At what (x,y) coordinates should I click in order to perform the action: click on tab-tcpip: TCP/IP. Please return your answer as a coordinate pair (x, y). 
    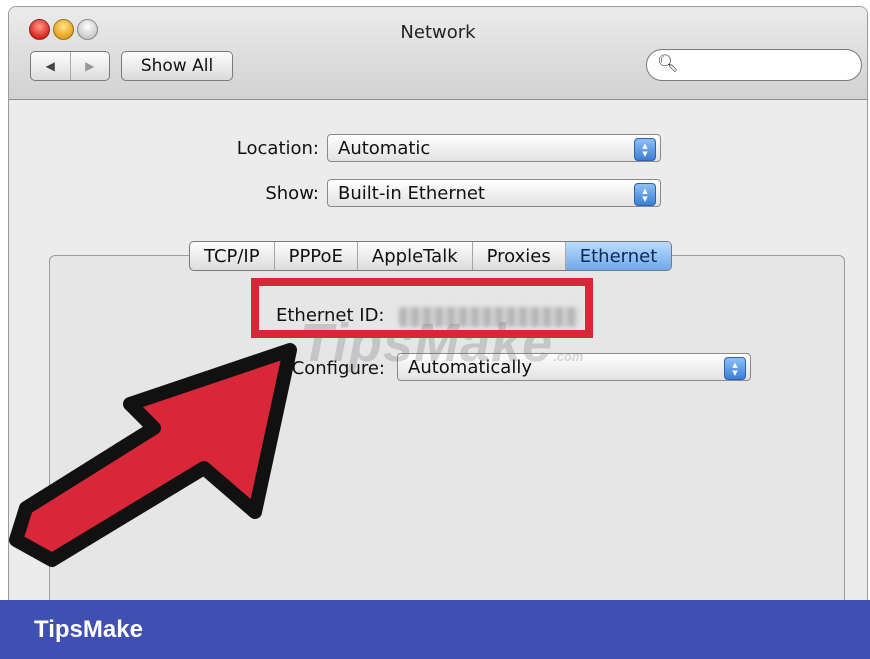
    Looking at the image, I should click on (232, 256).